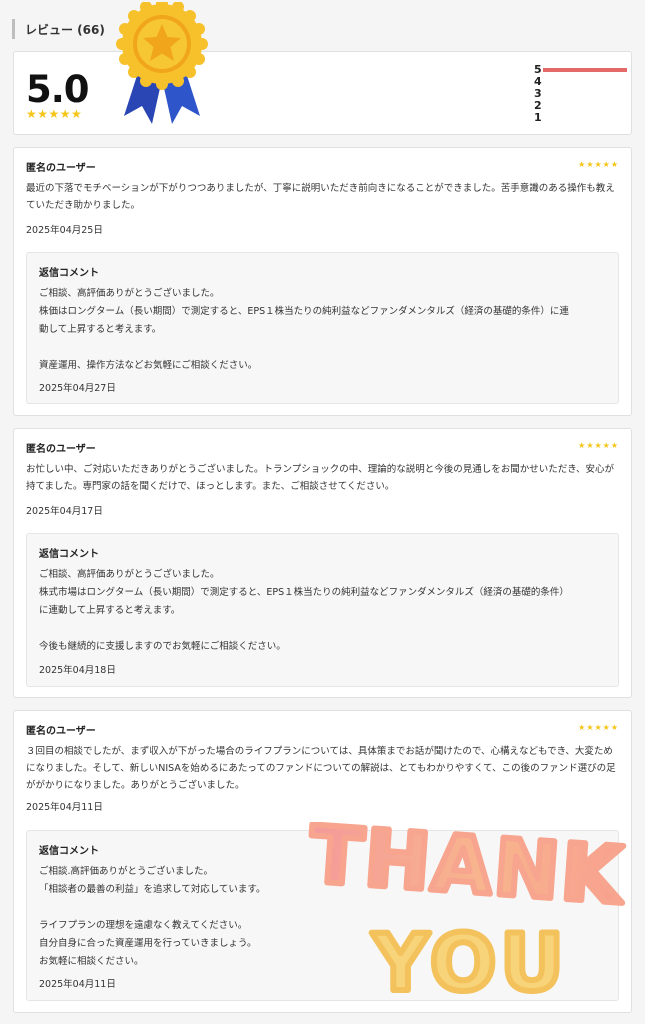 The image size is (645, 1024). What do you see at coordinates (77, 984) in the screenshot?
I see `reply-date: 2025年04月11日` at bounding box center [77, 984].